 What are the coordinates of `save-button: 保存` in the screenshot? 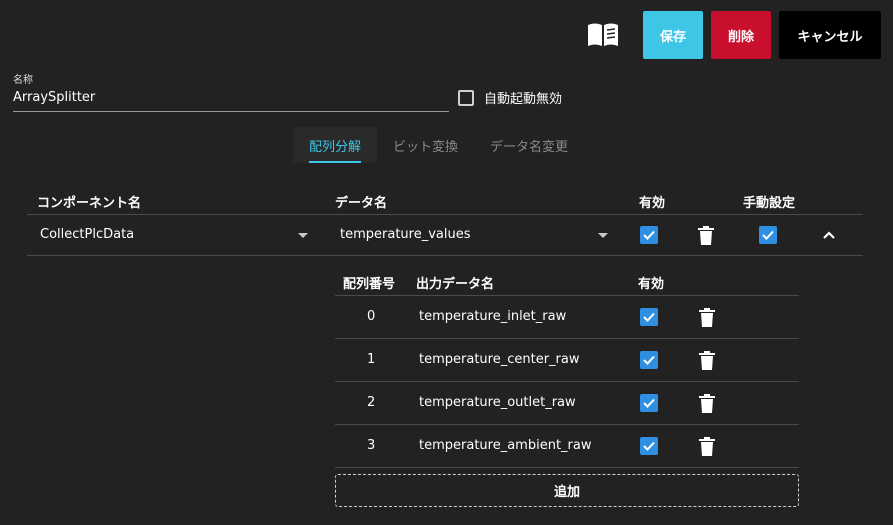 It's located at (673, 35).